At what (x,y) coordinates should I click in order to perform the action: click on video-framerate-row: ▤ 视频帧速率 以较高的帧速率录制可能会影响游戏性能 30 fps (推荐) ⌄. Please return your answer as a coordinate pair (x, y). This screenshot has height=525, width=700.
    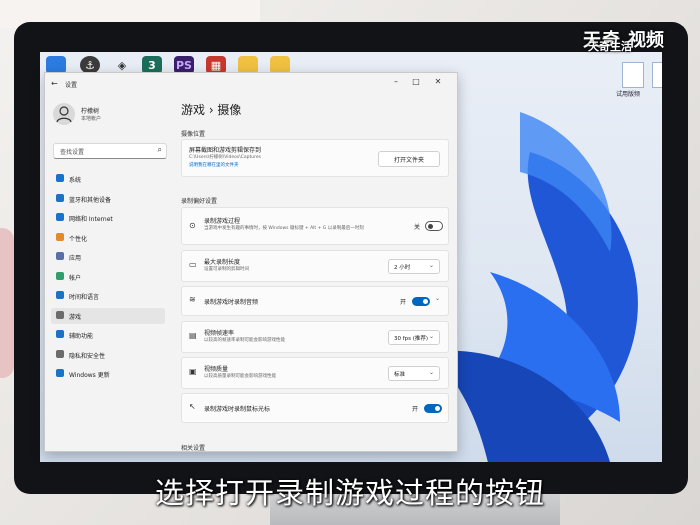
    Looking at the image, I should click on (315, 337).